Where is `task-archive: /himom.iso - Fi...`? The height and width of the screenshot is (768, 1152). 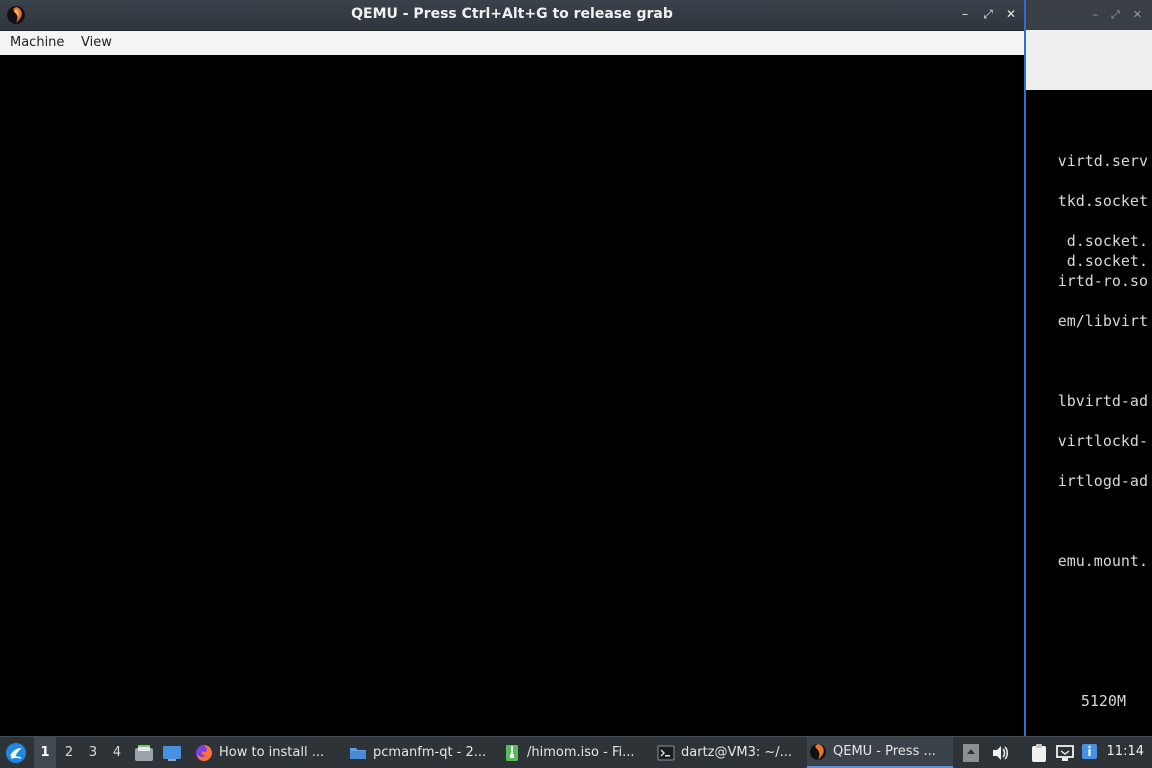
task-archive: /himom.iso - Fi... is located at coordinates (575, 752).